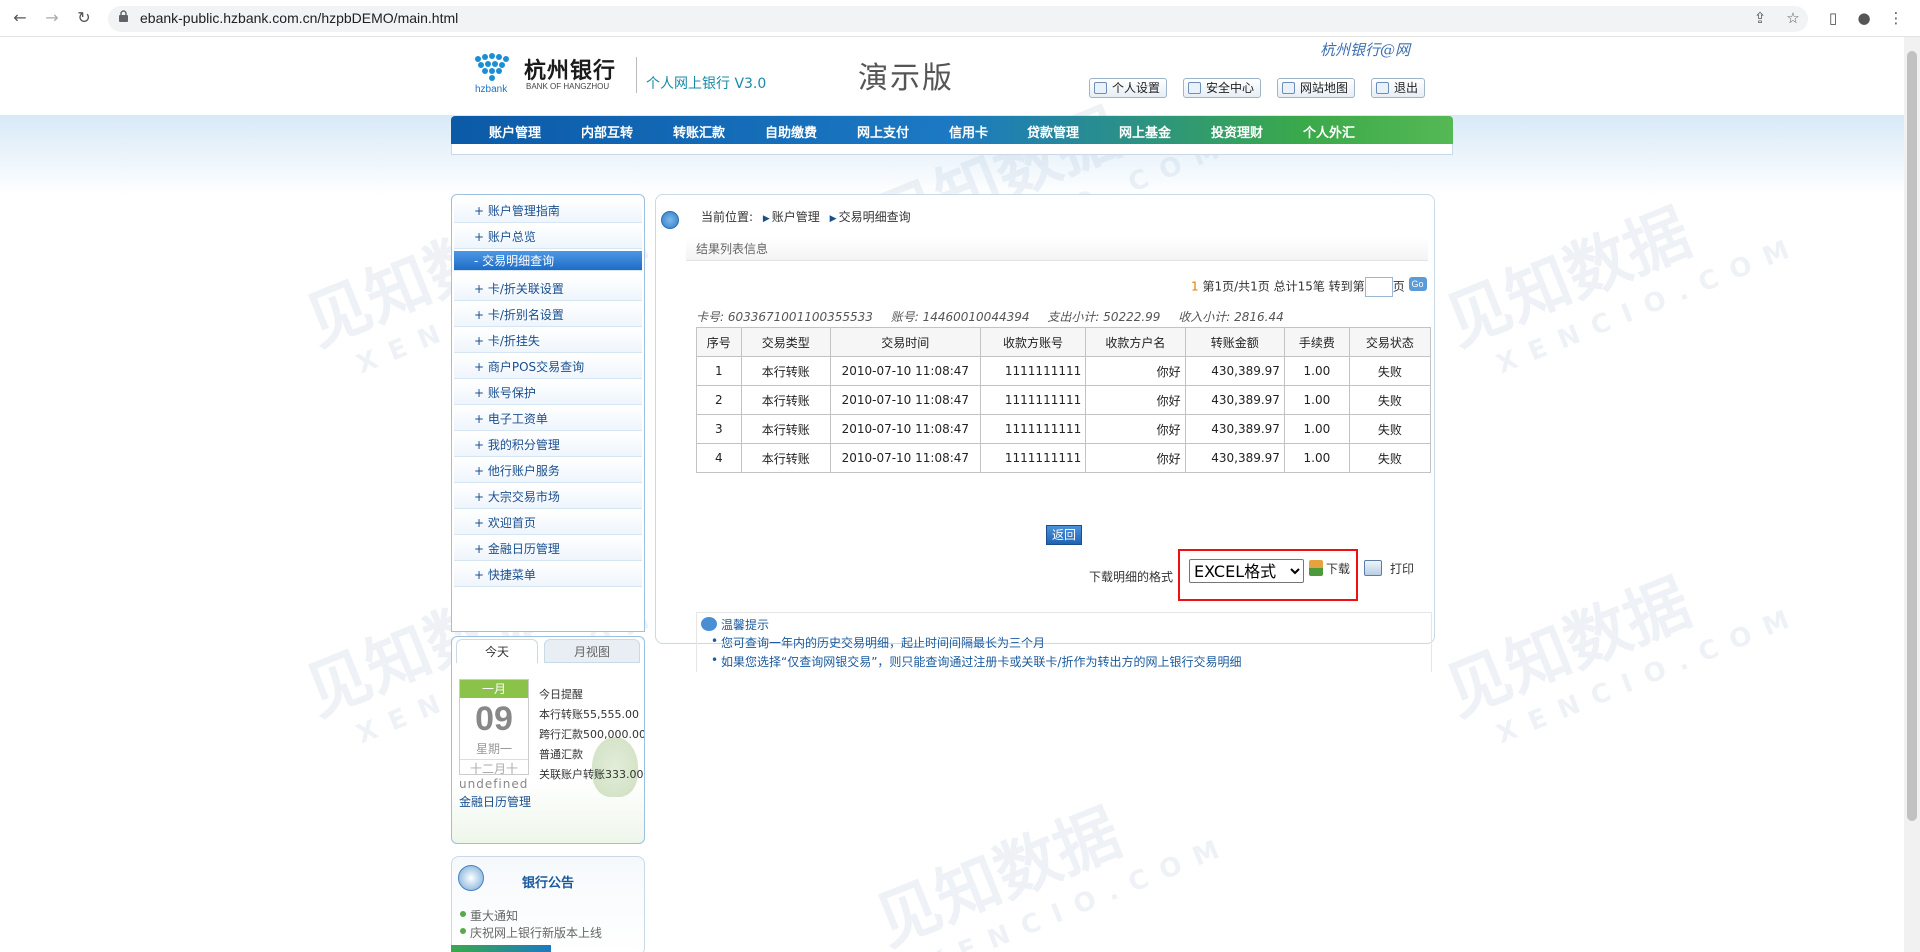  What do you see at coordinates (1760, 18) in the screenshot?
I see `share-icon: ⇪` at bounding box center [1760, 18].